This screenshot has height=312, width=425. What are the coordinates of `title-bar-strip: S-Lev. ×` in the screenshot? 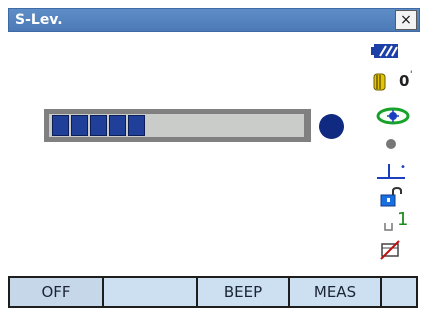 It's located at (214, 20).